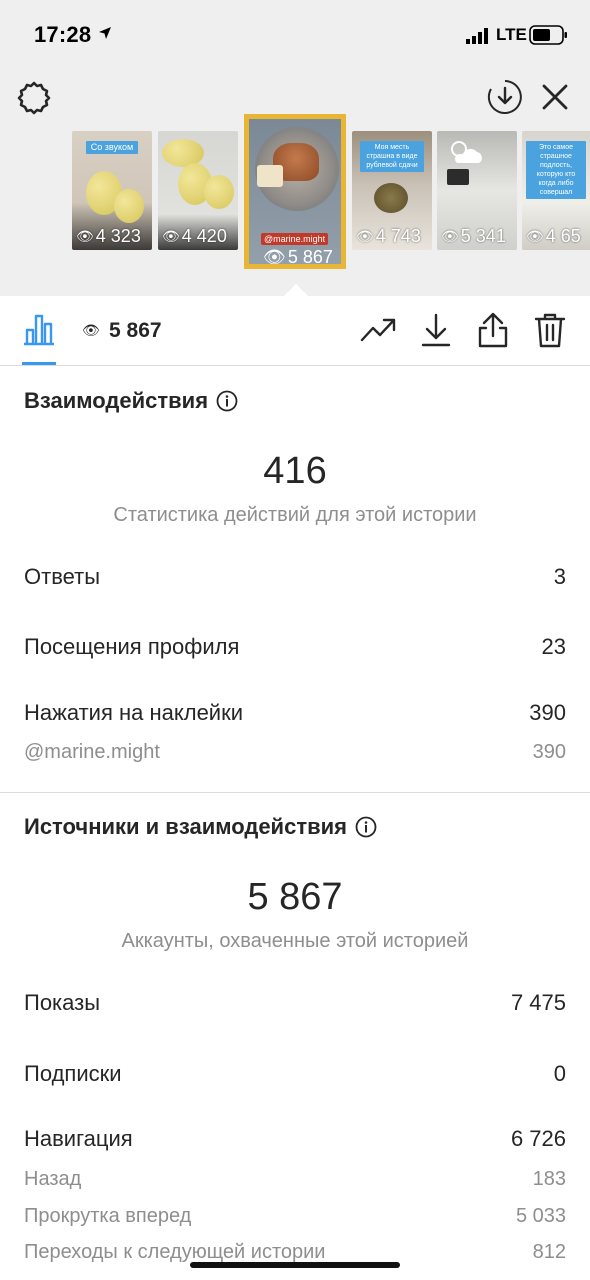  I want to click on story-thumbnail-selected: @marine.might 👁 5 867, so click(295, 191).